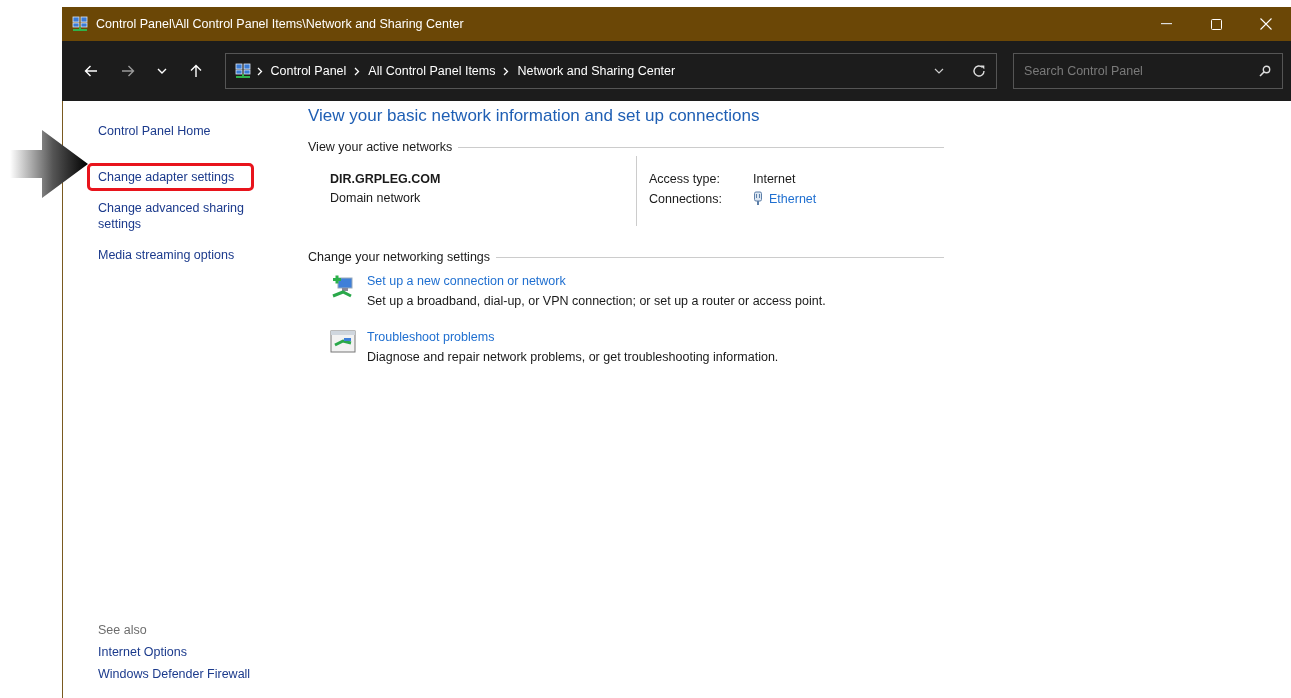 This screenshot has width=1291, height=698. Describe the element at coordinates (343, 287) in the screenshot. I see `network-setup-icon` at that location.